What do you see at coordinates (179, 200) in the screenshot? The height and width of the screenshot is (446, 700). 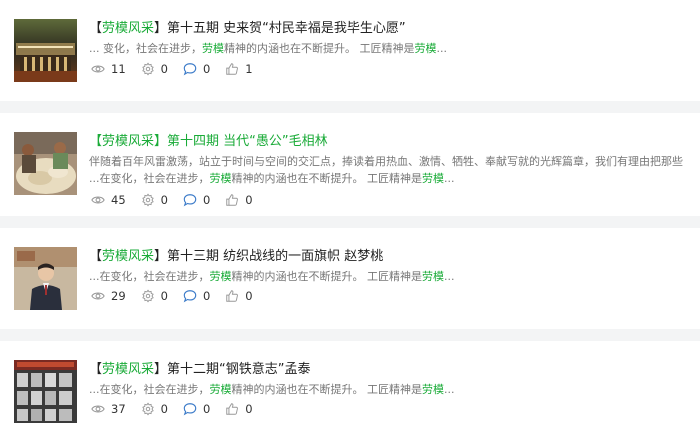 I see `article-stats: 45 0 0 0` at bounding box center [179, 200].